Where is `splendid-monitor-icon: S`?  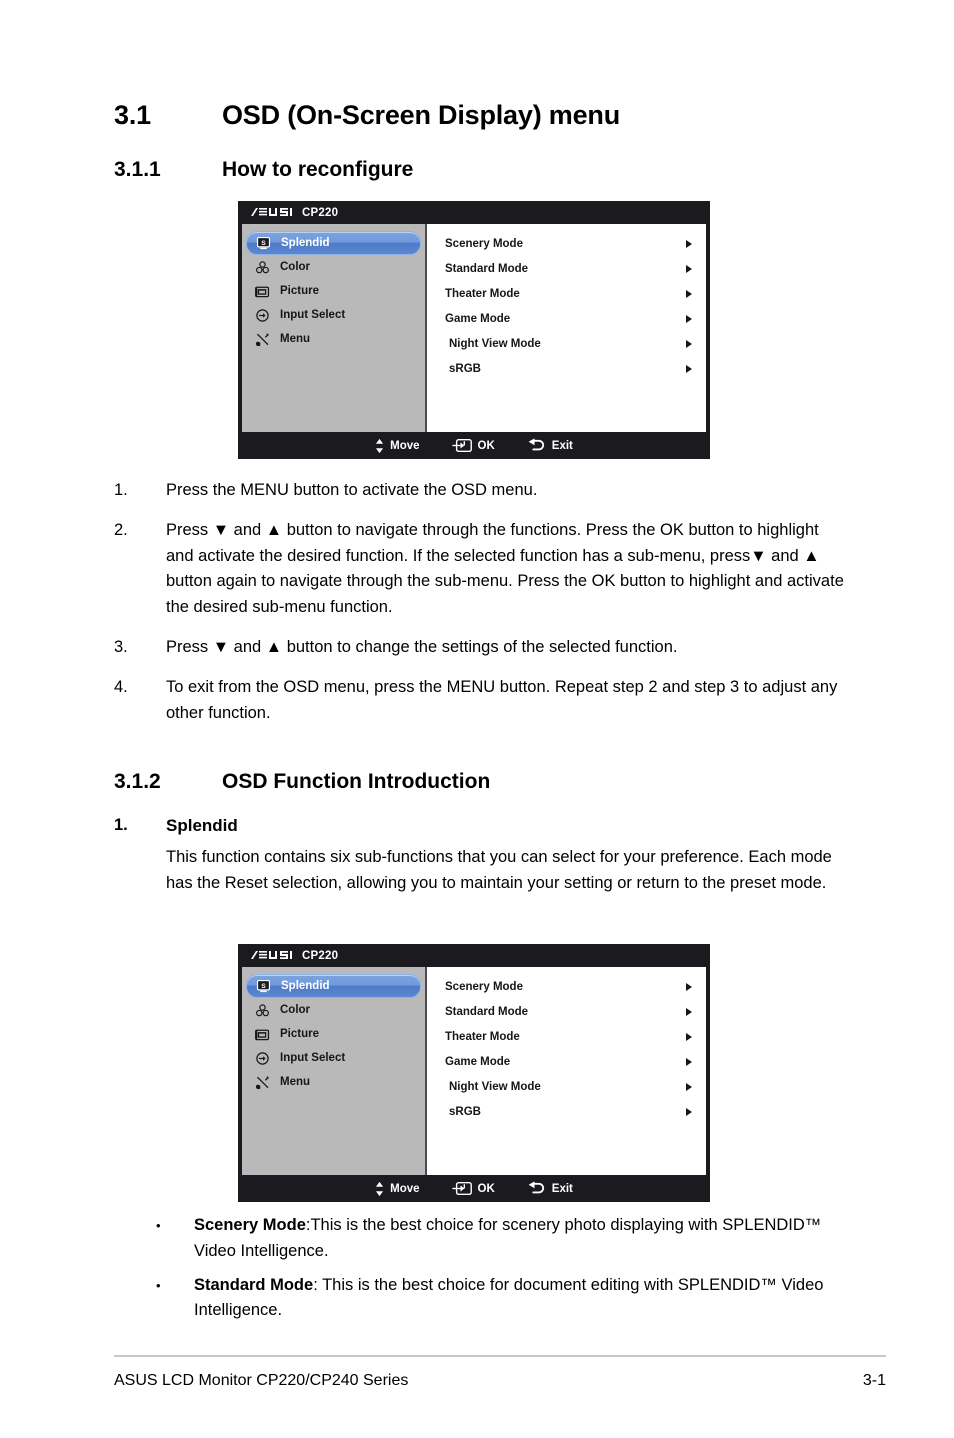
splendid-monitor-icon: S is located at coordinates (263, 985).